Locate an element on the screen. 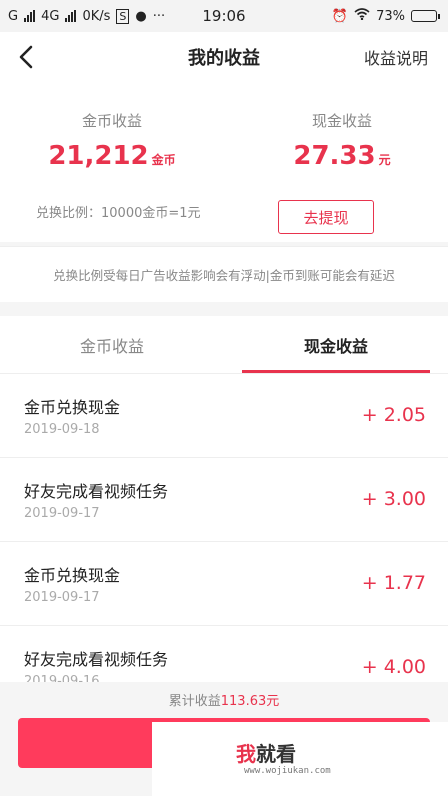 Image resolution: width=448 pixels, height=796 pixels. tab-bar: 金币收益 现金收益 is located at coordinates (224, 345).